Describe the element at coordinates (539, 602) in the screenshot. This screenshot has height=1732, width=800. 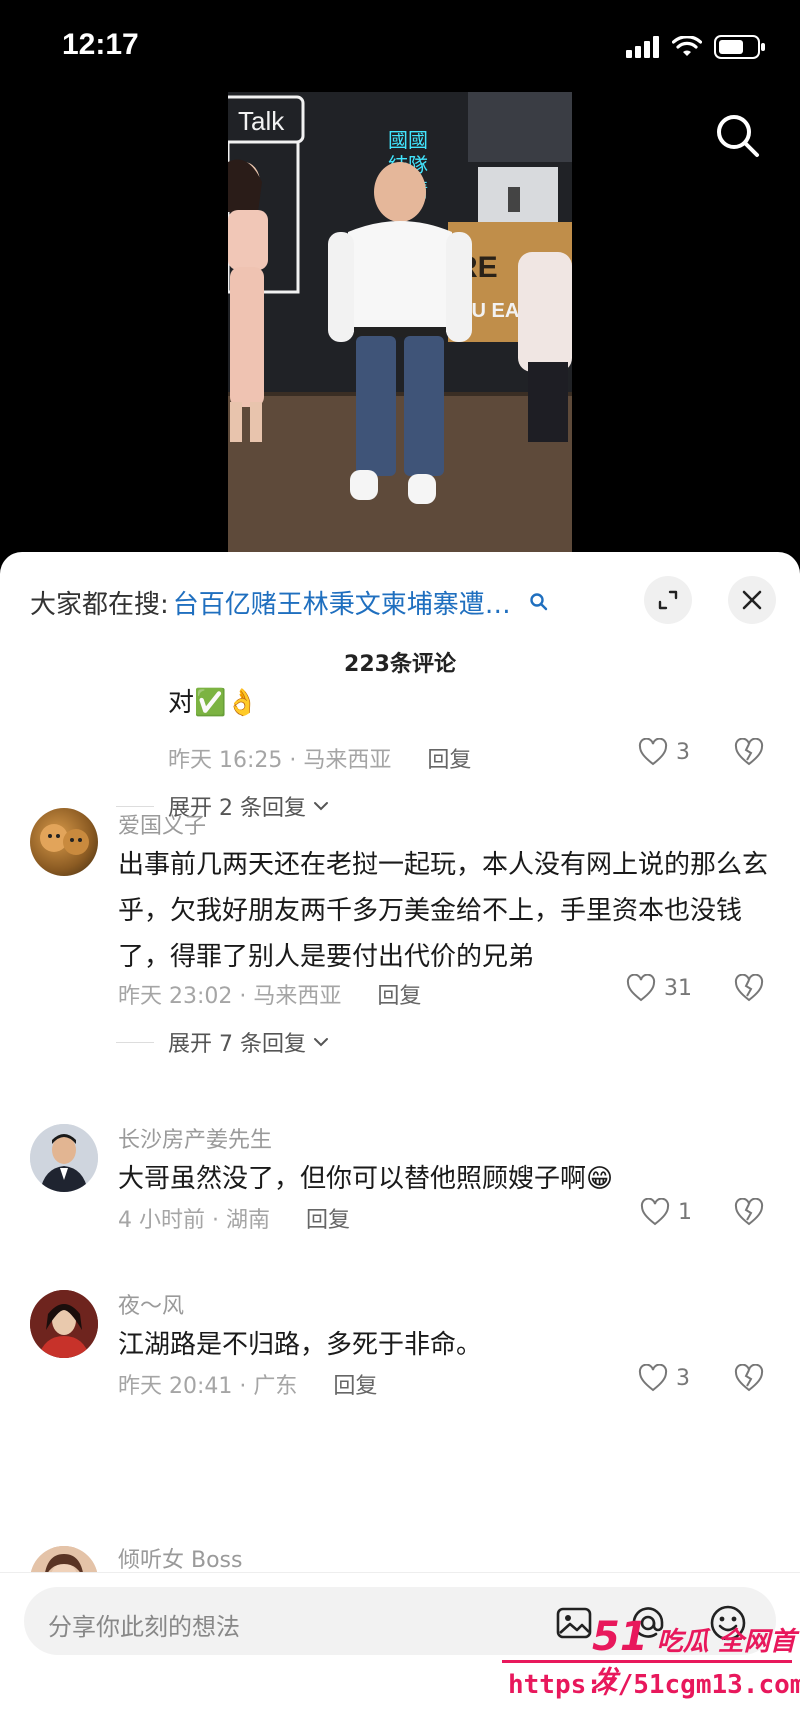
I see `hot-search-icon` at that location.